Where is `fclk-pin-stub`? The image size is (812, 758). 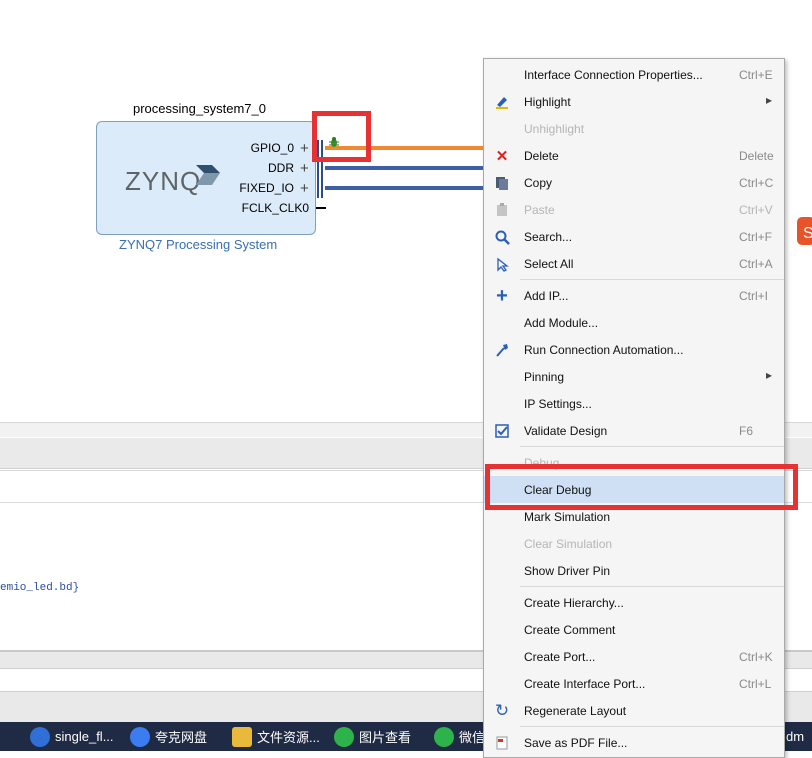 fclk-pin-stub is located at coordinates (321, 208).